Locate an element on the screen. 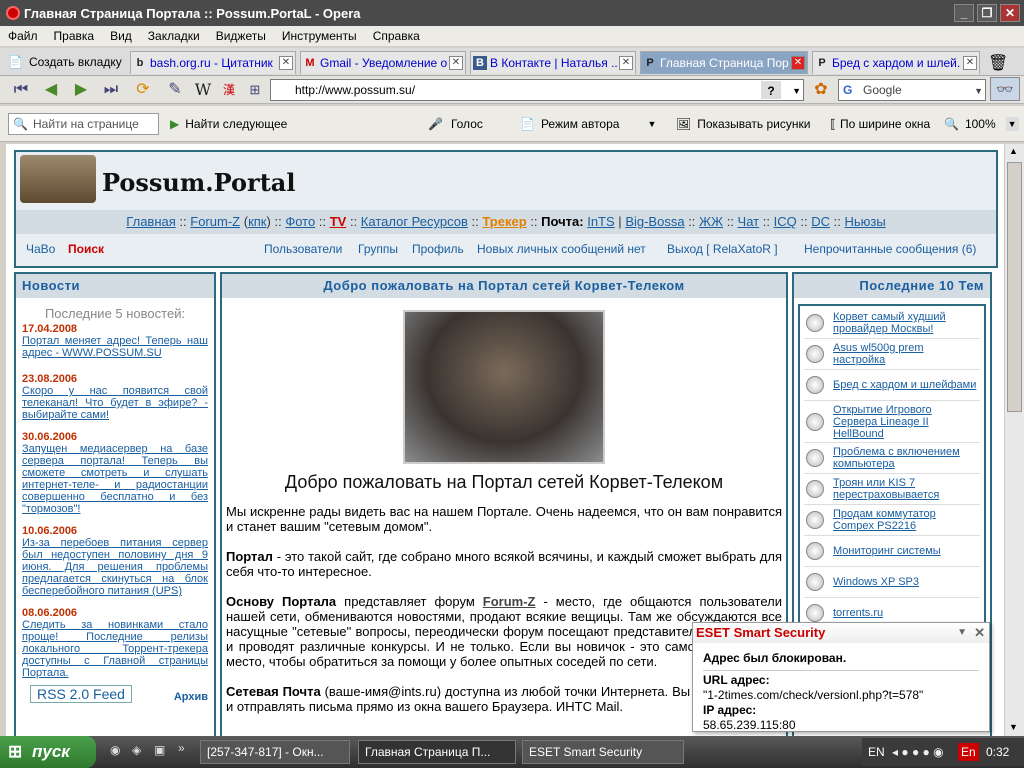 This screenshot has height=768, width=1024. tab-vkontakte: B В Контакте | Наталья ... ✕ is located at coordinates (553, 62).